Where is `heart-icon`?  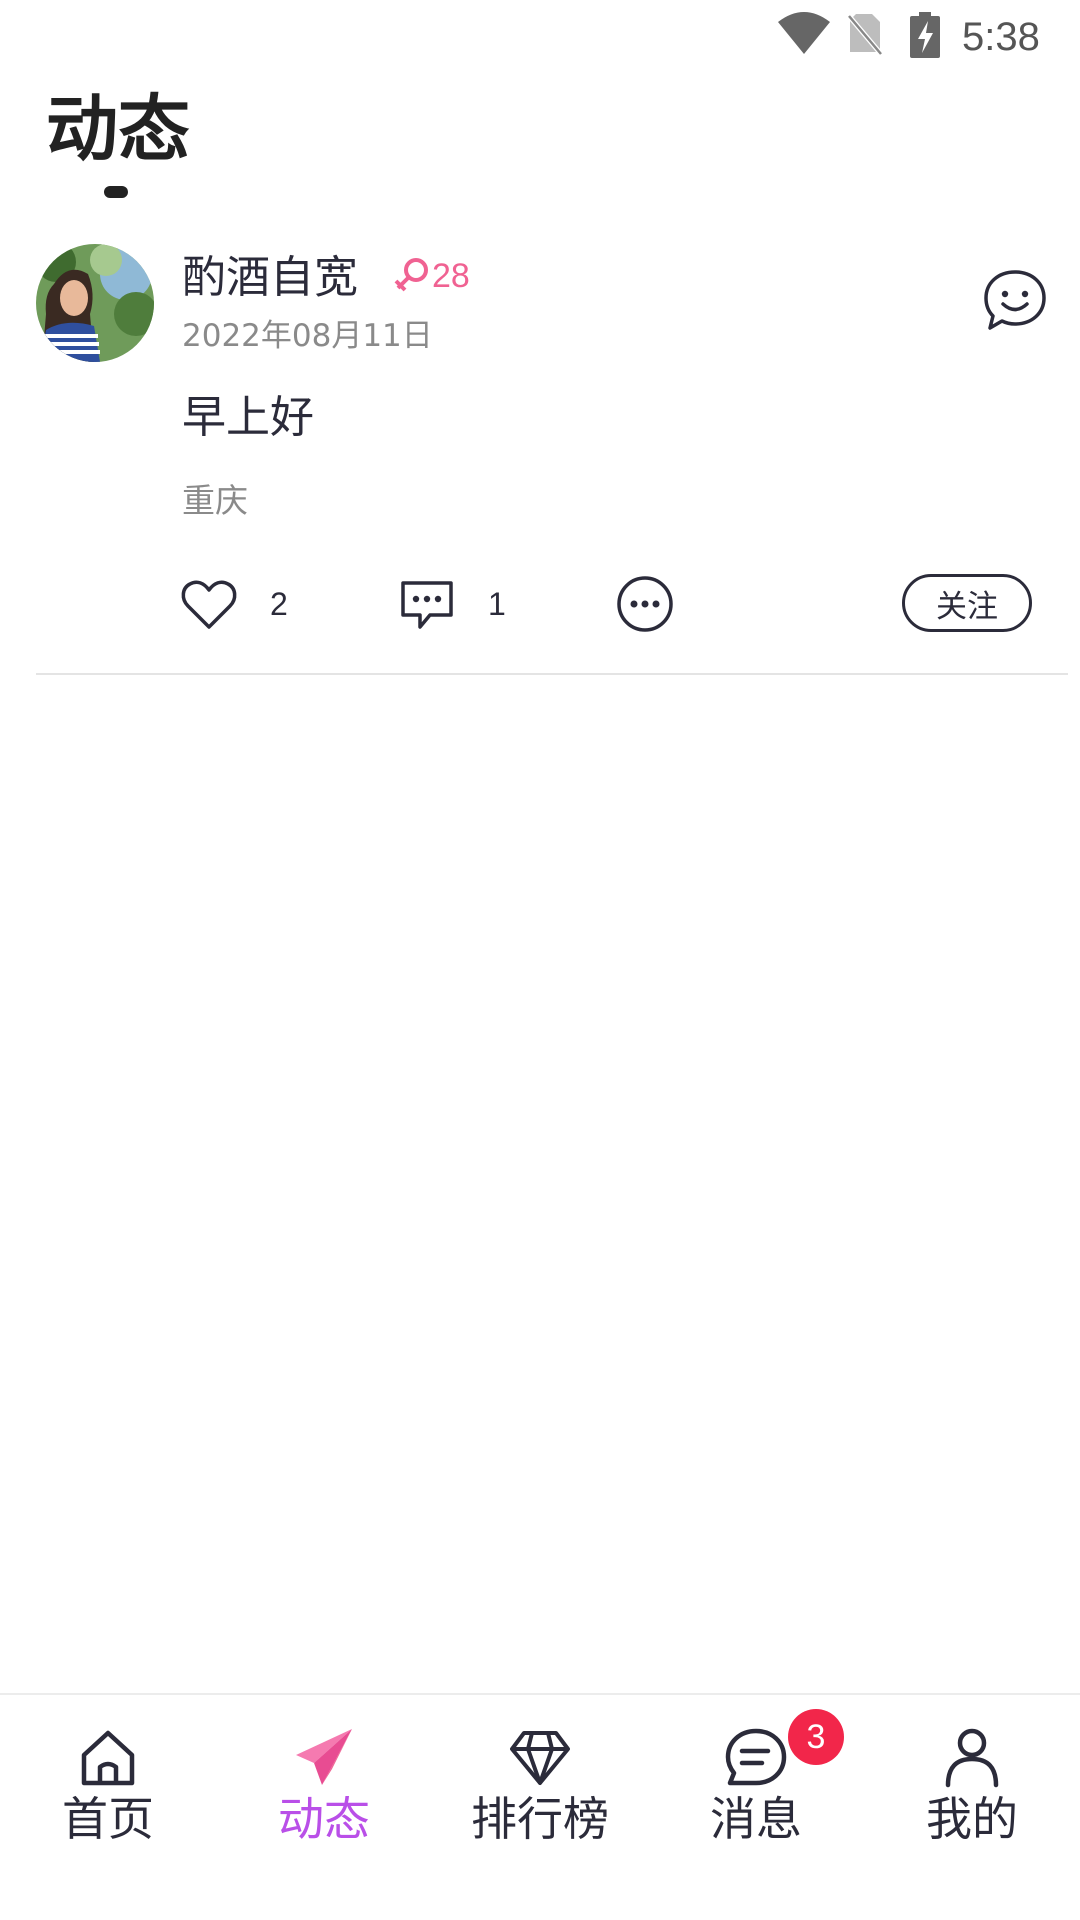
heart-icon is located at coordinates (209, 604).